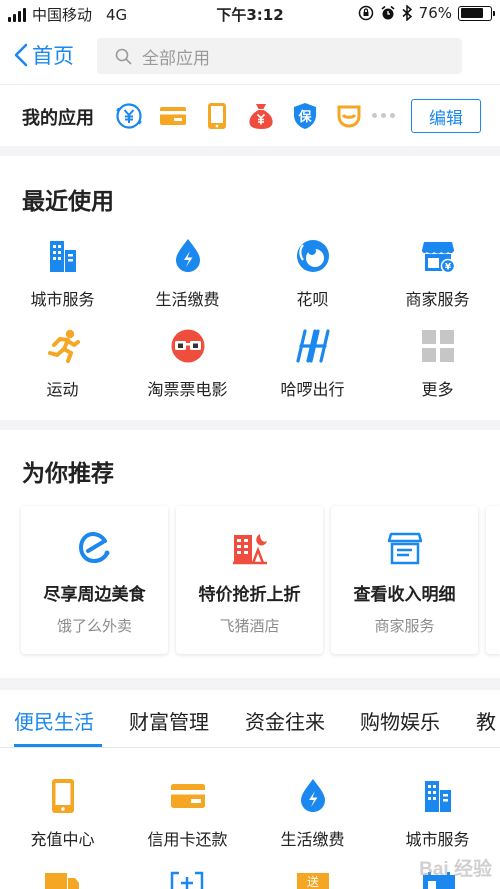  I want to click on my-apps-icons: 保, so click(239, 116).